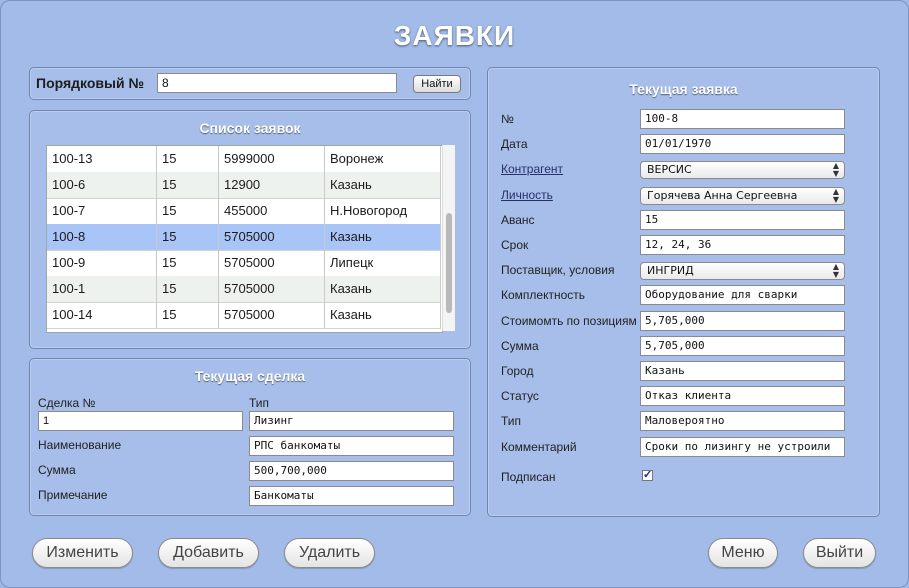 Image resolution: width=909 pixels, height=588 pixels. What do you see at coordinates (102, 263) in the screenshot?
I see `table-cell: 100-9` at bounding box center [102, 263].